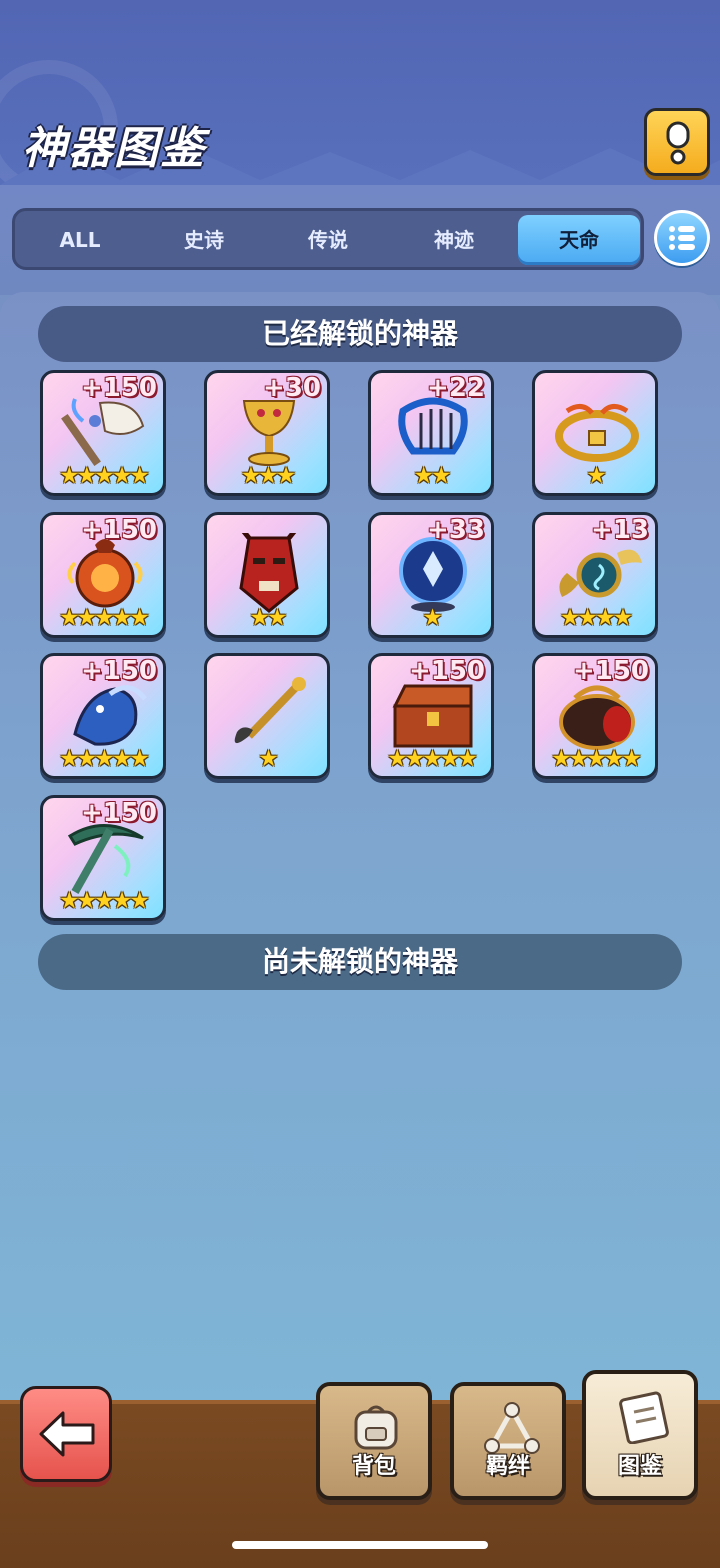  I want to click on crystal-ball-icon, so click(433, 574).